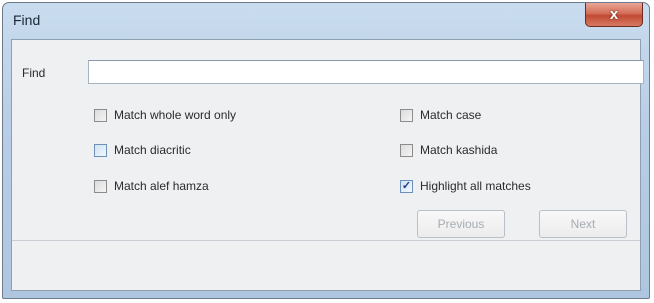 This screenshot has height=303, width=654. What do you see at coordinates (406, 115) in the screenshot?
I see `match-case-checkbox` at bounding box center [406, 115].